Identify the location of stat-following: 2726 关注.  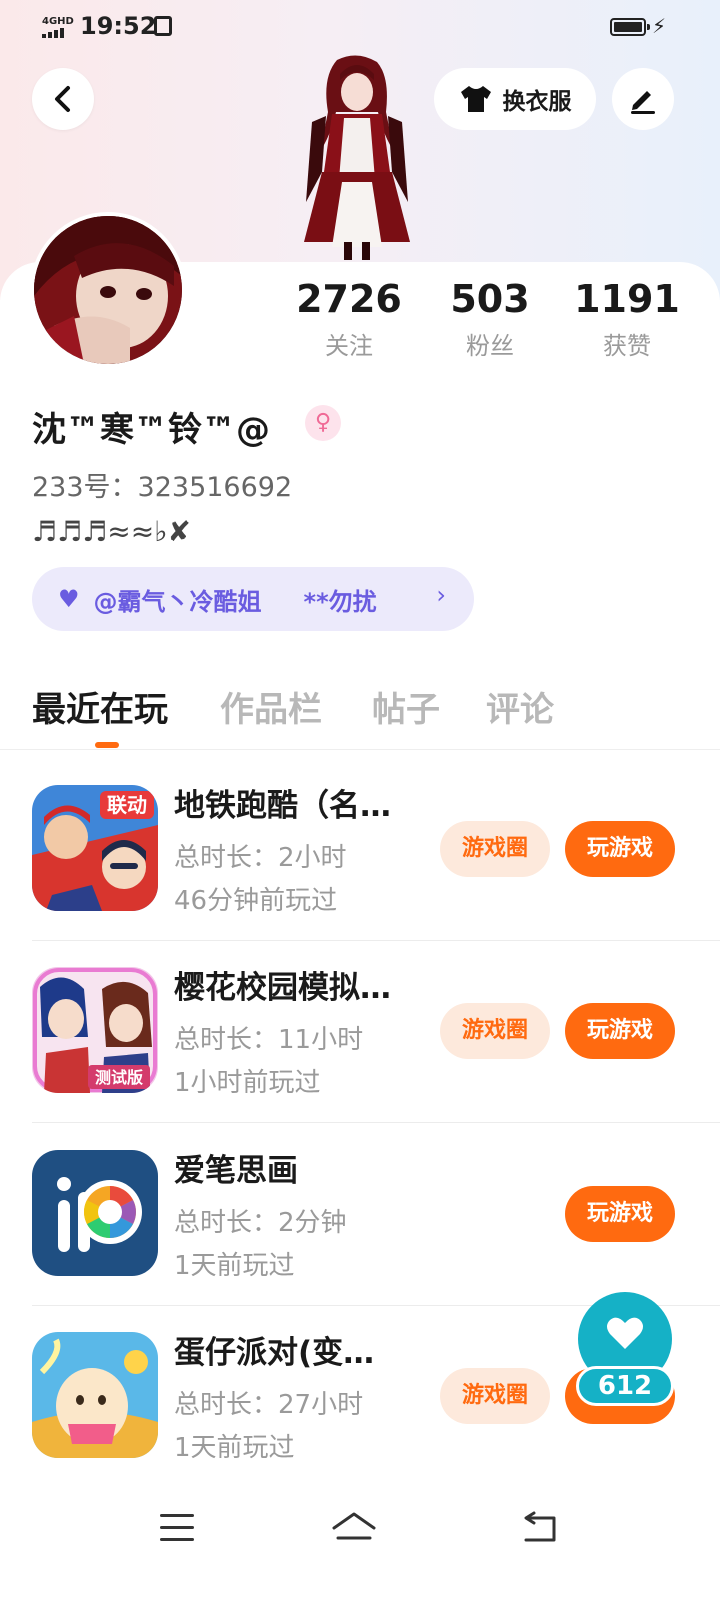
(349, 318).